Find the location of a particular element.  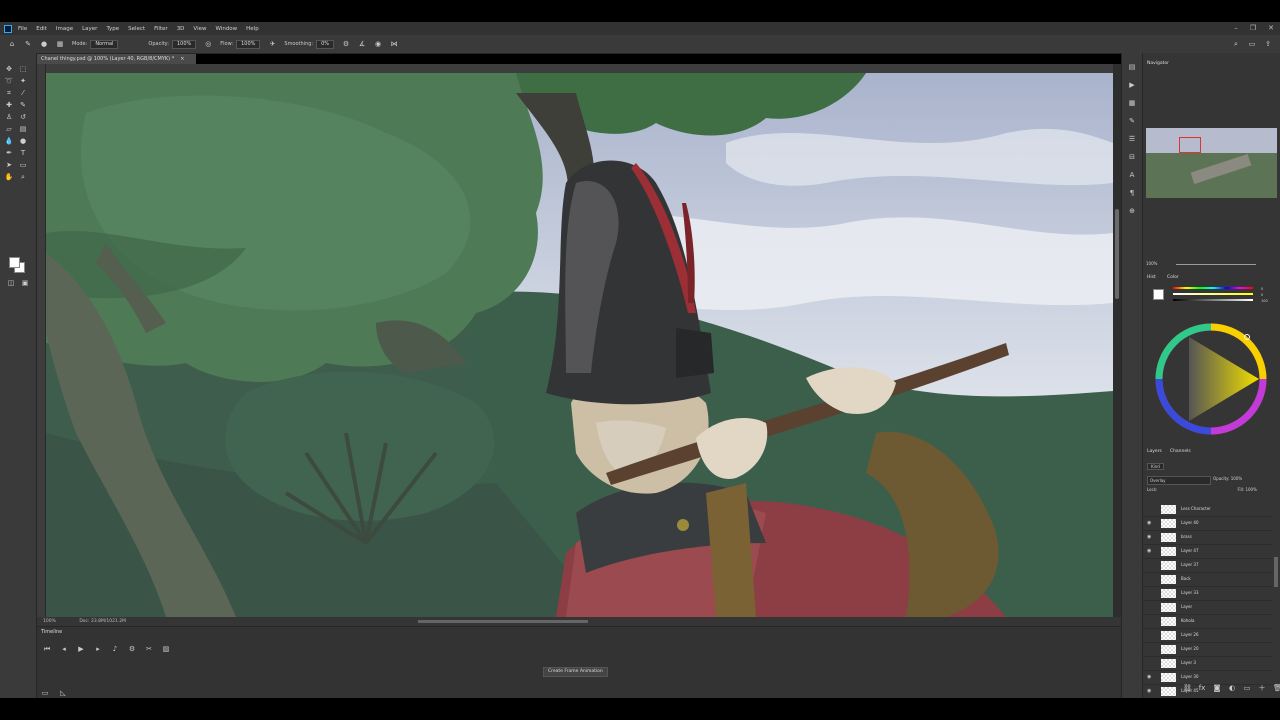

menu-select: Select is located at coordinates (136, 29).